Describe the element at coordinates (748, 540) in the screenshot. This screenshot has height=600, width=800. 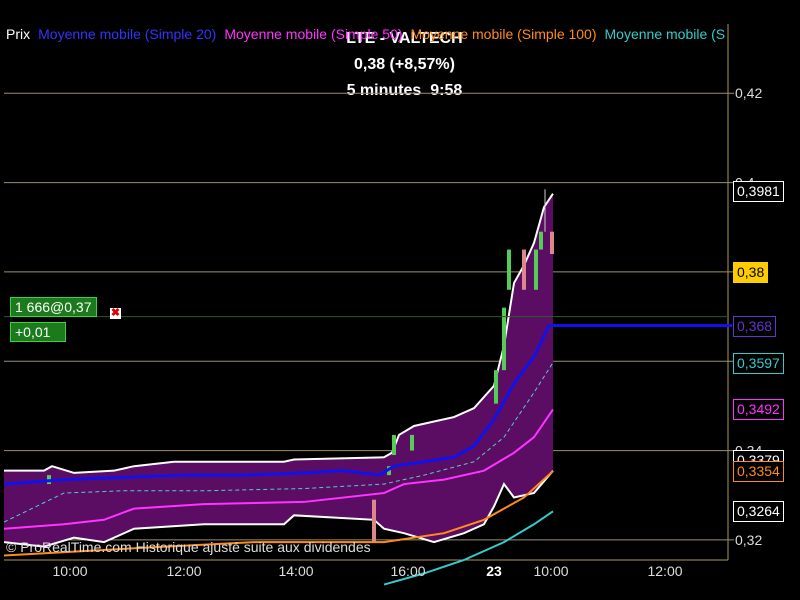
I see `y-tick-label: 0,32` at that location.